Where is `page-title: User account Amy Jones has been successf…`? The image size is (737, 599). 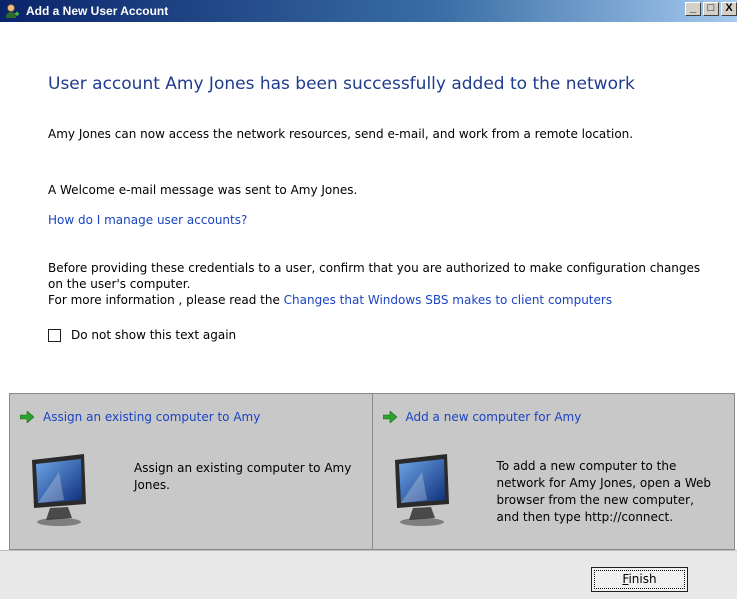 page-title: User account Amy Jones has been successf… is located at coordinates (341, 84).